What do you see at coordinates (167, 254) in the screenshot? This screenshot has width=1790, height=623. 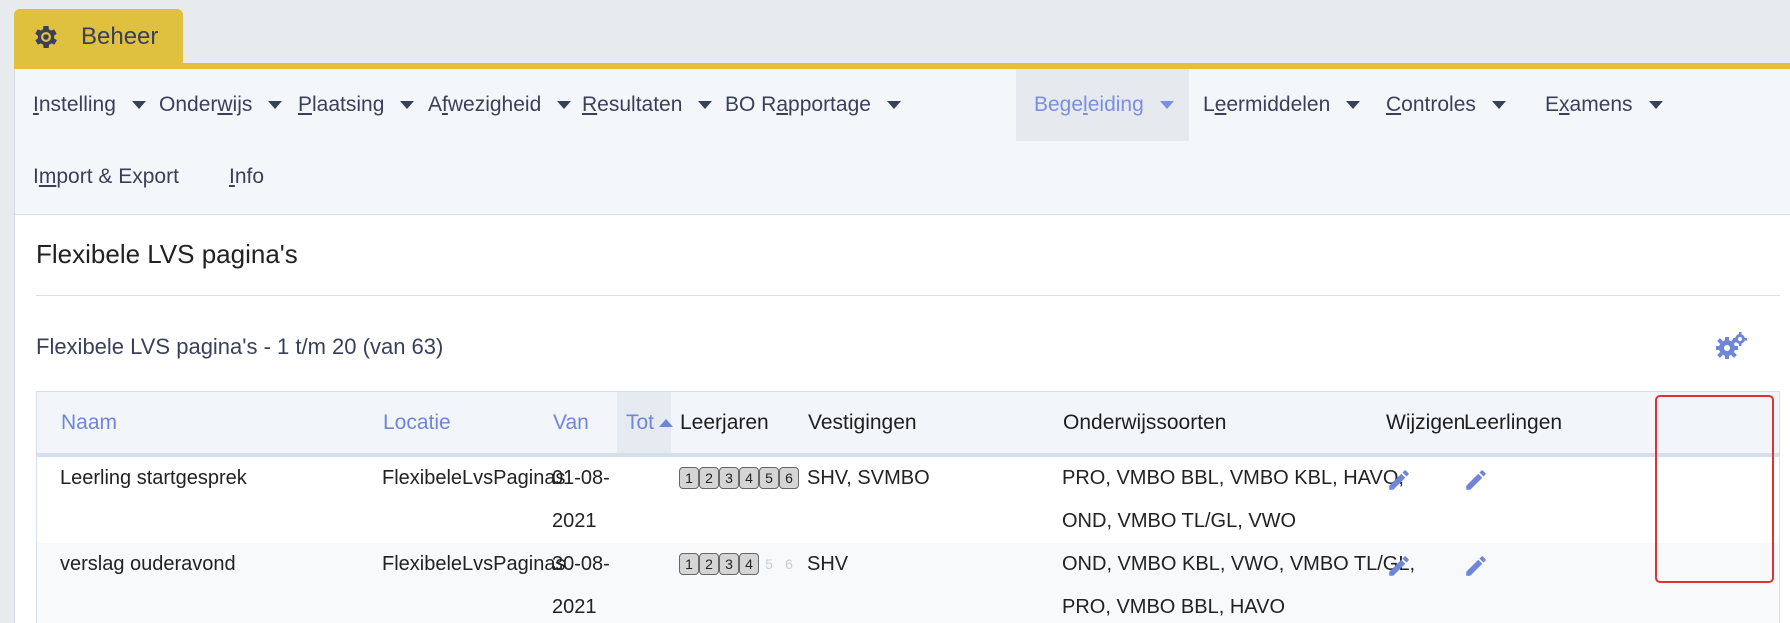 I see `page-title: Flexibele LVS pagina's` at bounding box center [167, 254].